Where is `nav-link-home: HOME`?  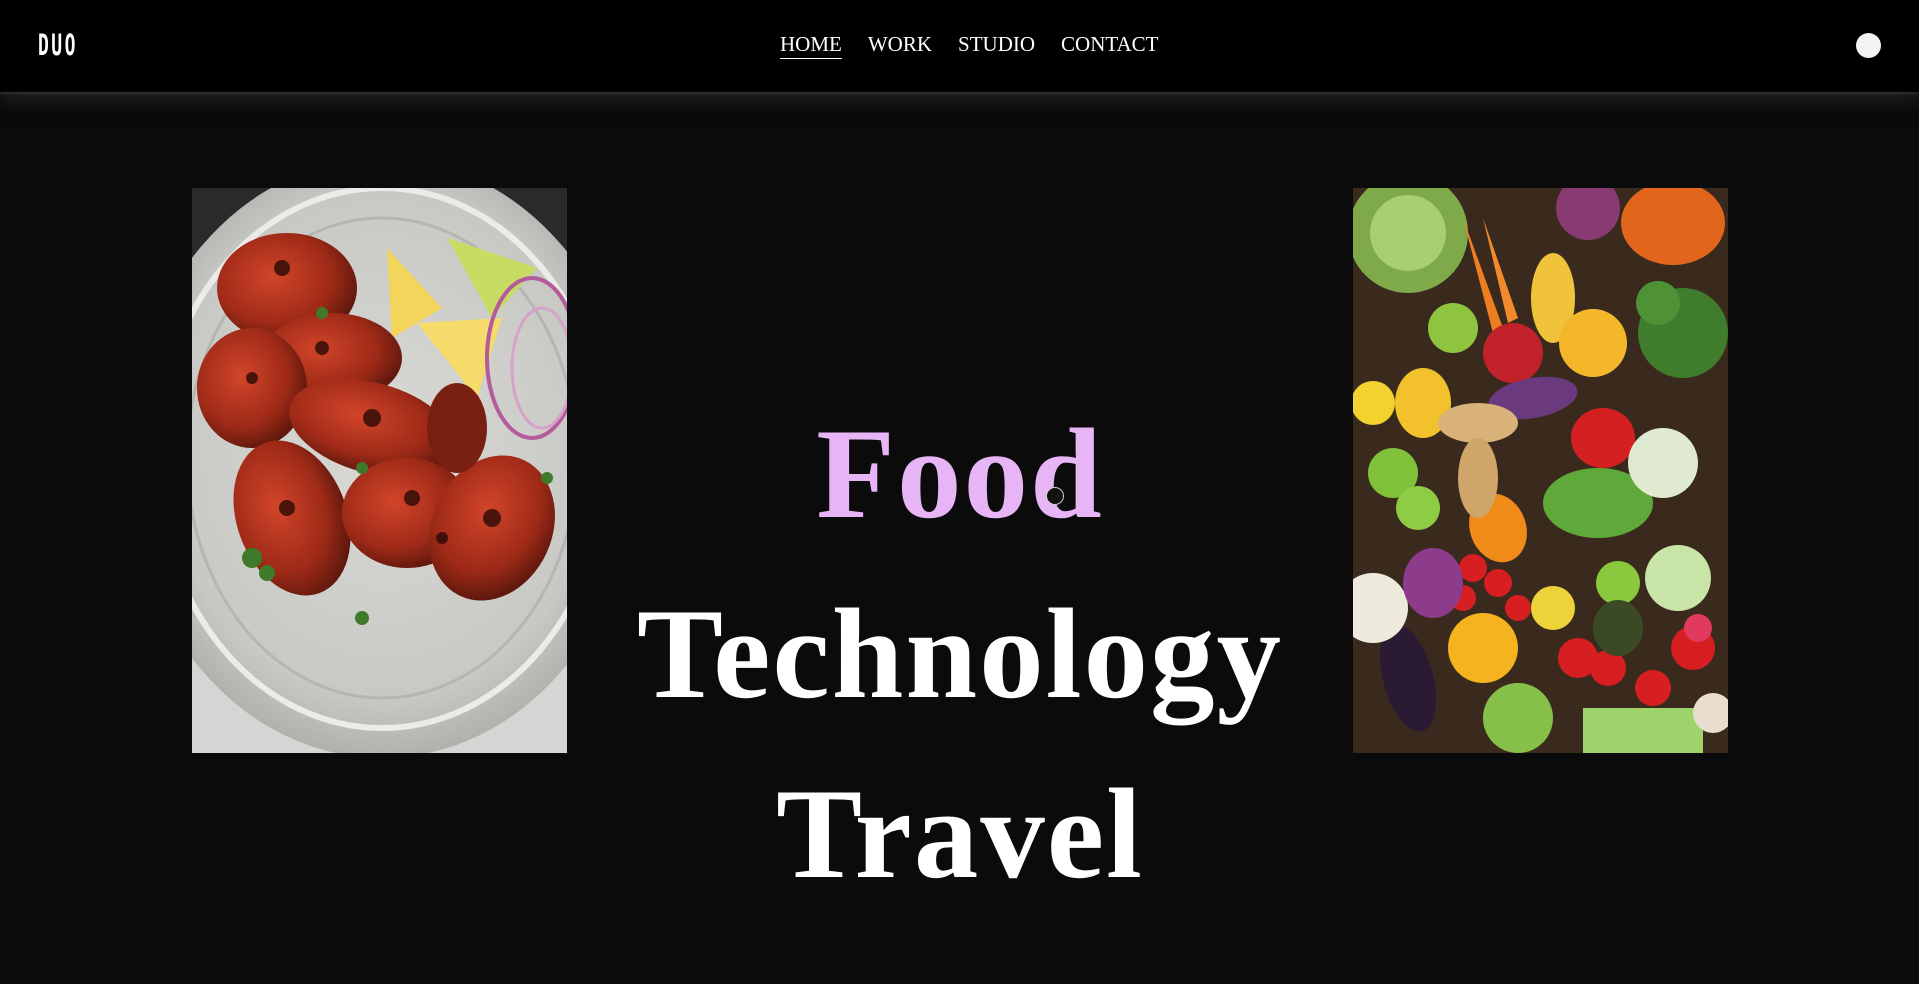
nav-link-home: HOME is located at coordinates (811, 45).